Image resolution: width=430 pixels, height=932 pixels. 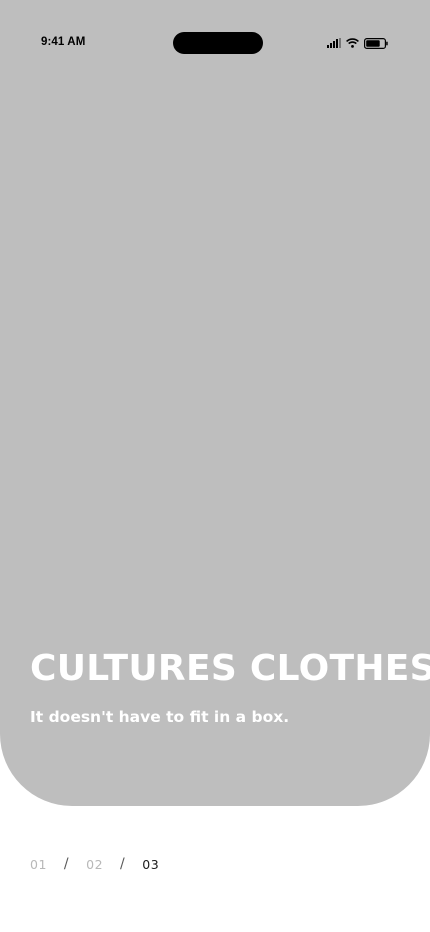 I want to click on onboarding-pager: 01 / 02 / 03, so click(x=94, y=864).